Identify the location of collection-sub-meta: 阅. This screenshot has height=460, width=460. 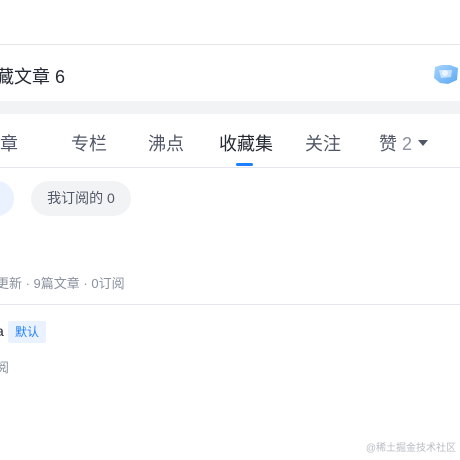
(5, 367).